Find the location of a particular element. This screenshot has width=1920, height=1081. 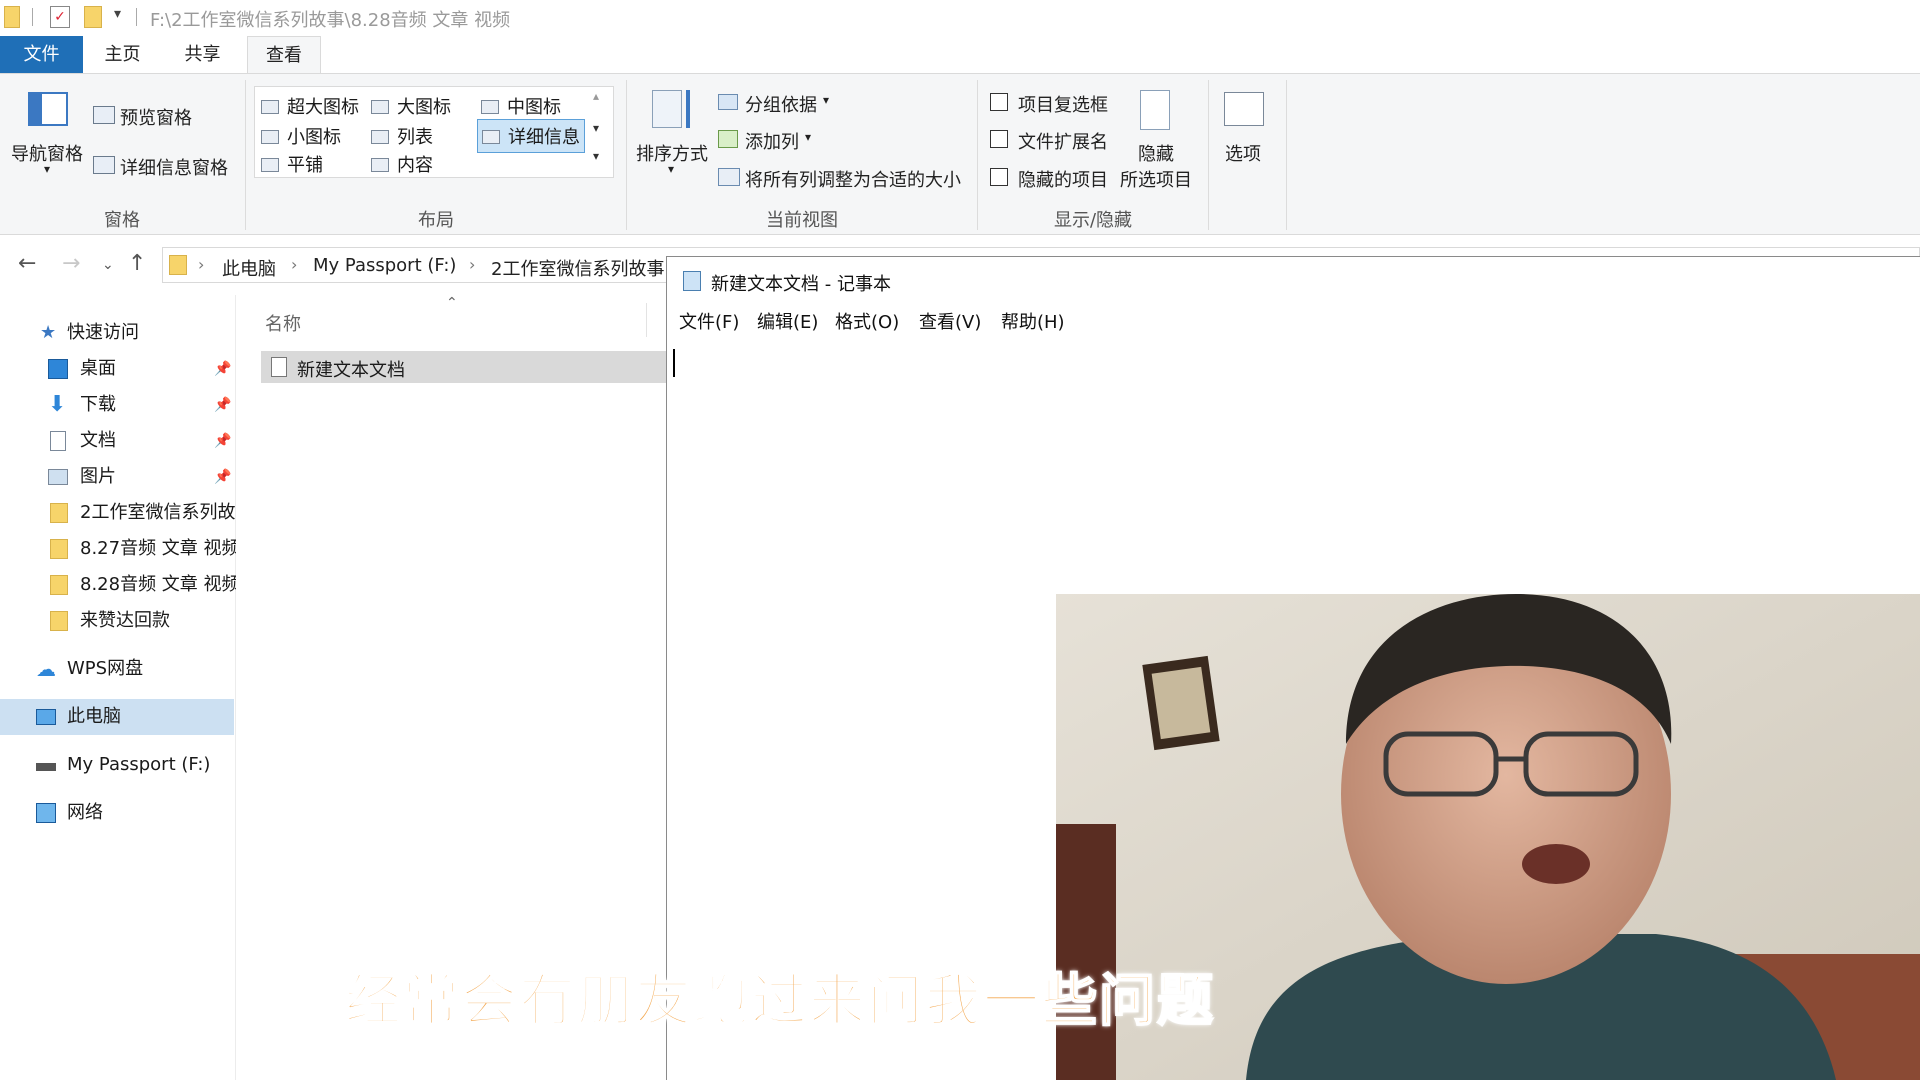

list-icon is located at coordinates (380, 137).